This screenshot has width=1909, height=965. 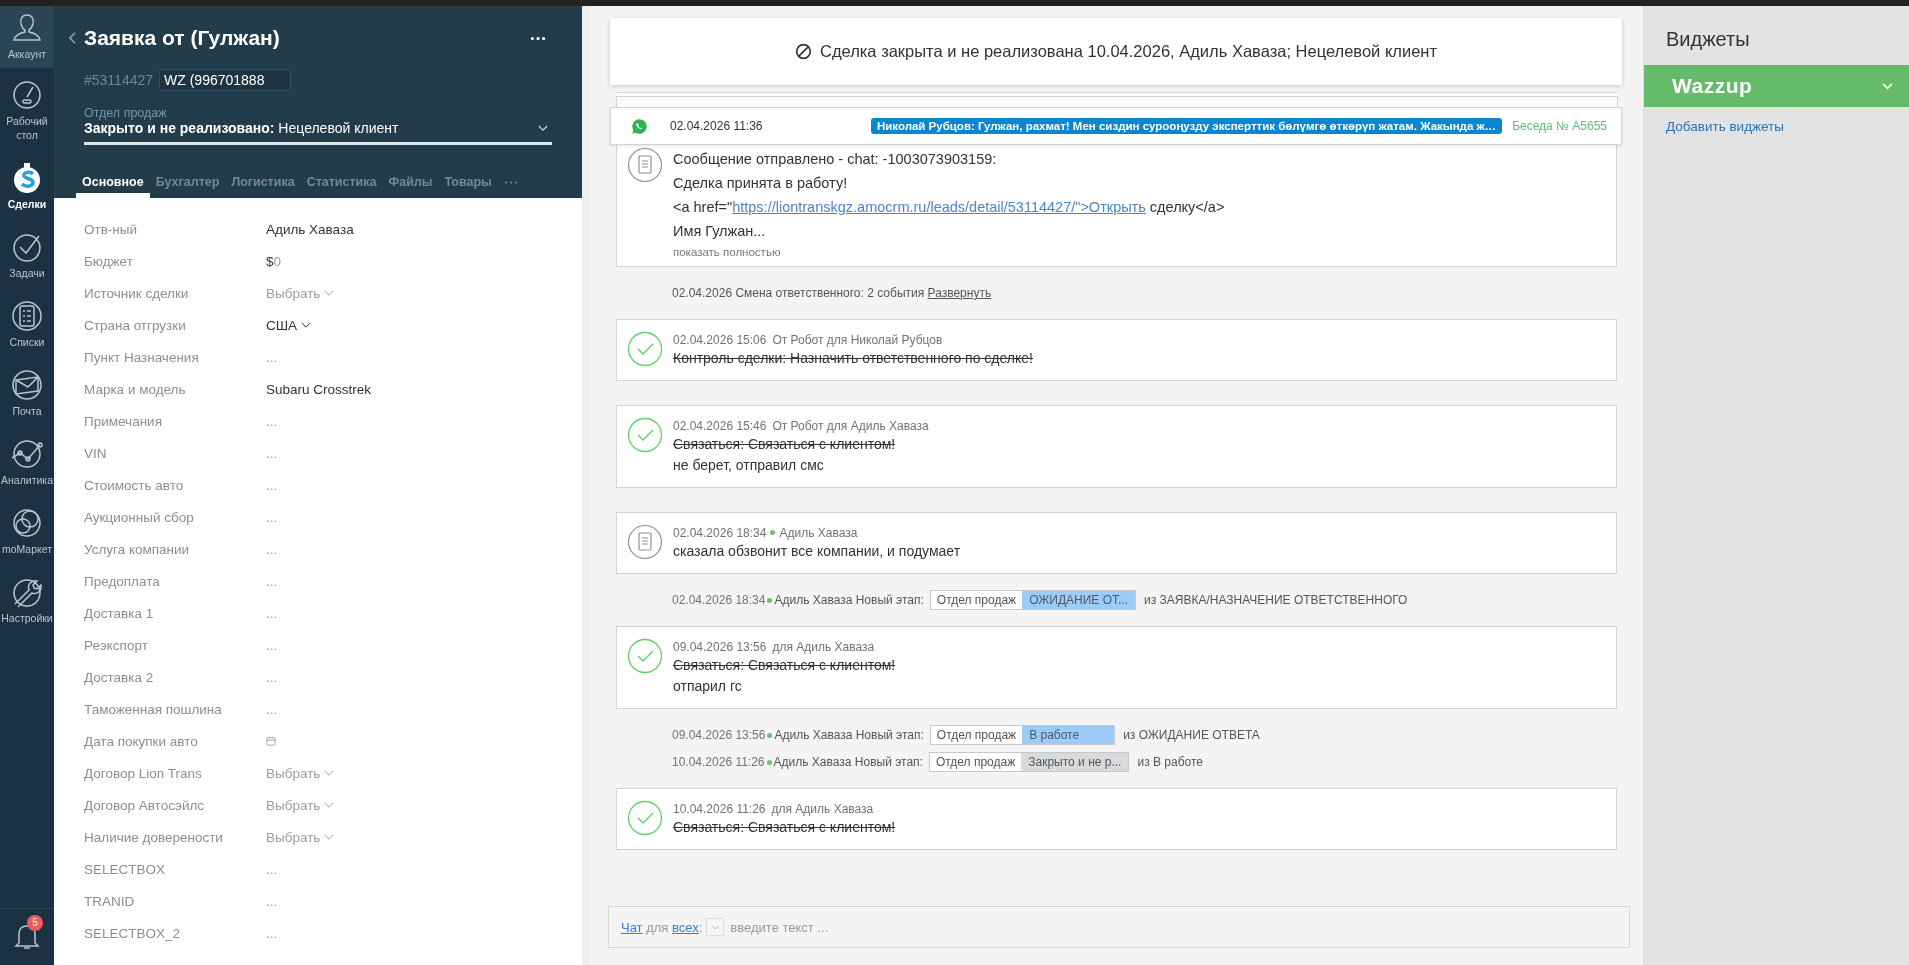 What do you see at coordinates (123, 421) in the screenshot?
I see `field-label: Примечания` at bounding box center [123, 421].